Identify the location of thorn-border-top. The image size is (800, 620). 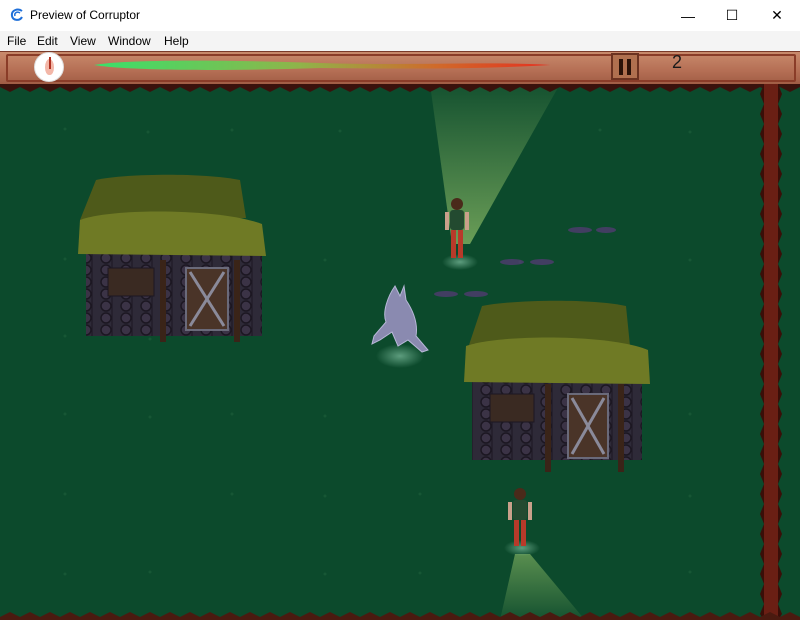
(400, 88).